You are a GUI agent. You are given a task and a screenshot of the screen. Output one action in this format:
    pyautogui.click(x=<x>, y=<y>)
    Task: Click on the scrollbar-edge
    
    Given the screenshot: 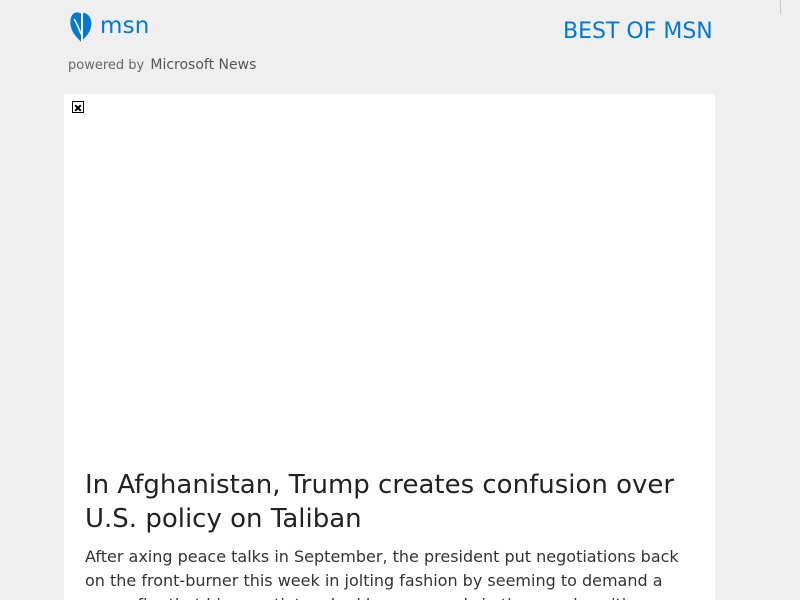 What is the action you would take?
    pyautogui.click(x=780, y=7)
    